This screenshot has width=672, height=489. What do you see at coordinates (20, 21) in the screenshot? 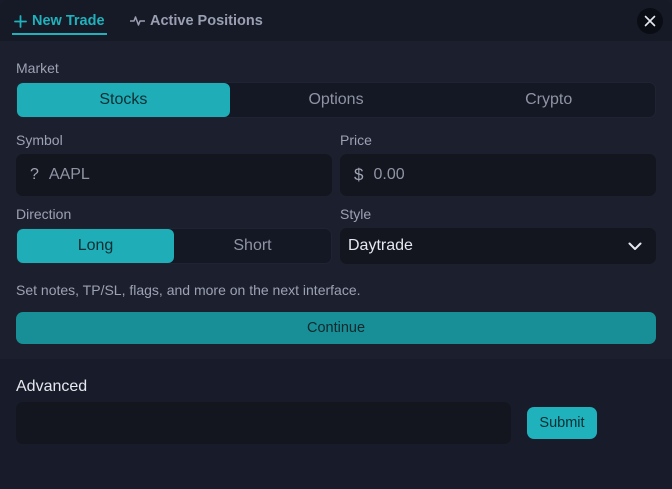
I see `plus-icon` at bounding box center [20, 21].